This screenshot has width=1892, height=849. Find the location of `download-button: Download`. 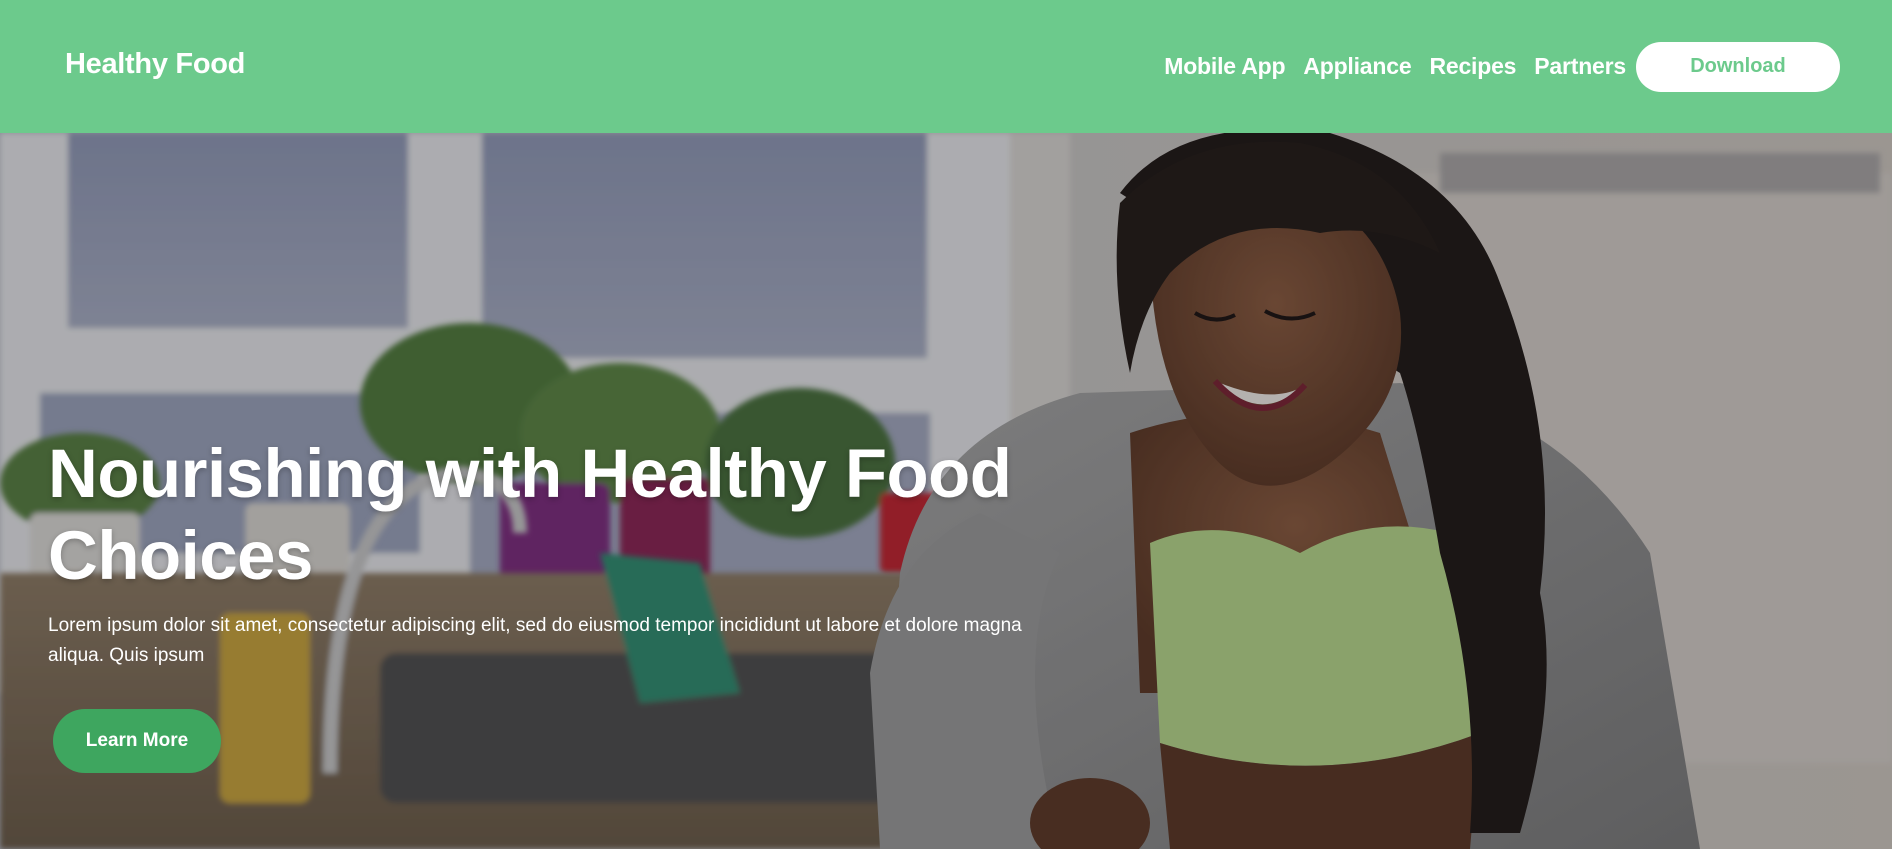

download-button: Download is located at coordinates (1738, 66).